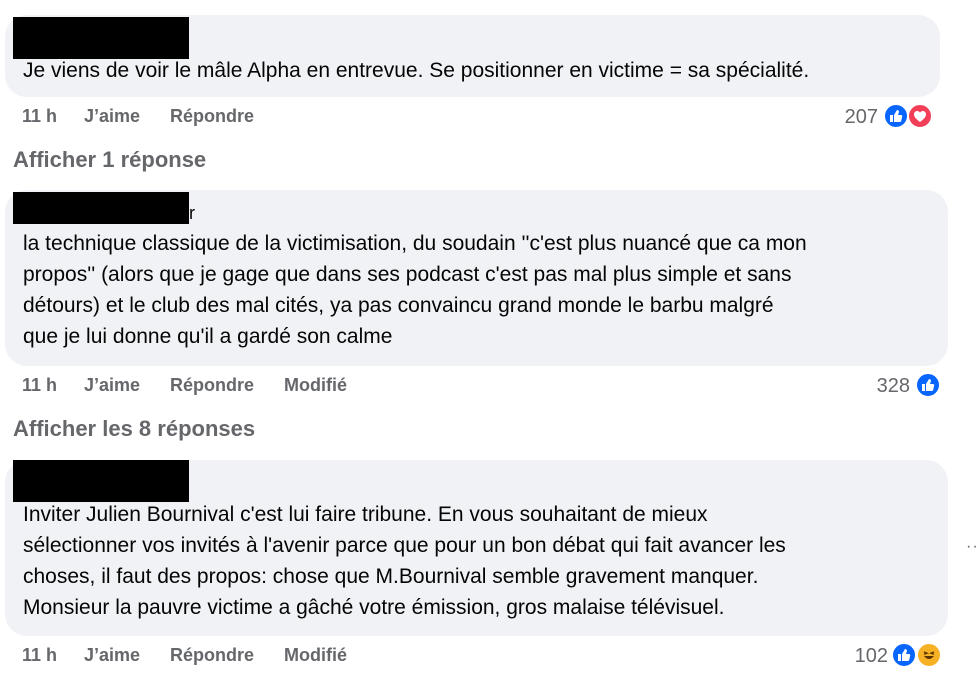  What do you see at coordinates (109, 160) in the screenshot?
I see `show-replies-link: Afficher 1 réponse` at bounding box center [109, 160].